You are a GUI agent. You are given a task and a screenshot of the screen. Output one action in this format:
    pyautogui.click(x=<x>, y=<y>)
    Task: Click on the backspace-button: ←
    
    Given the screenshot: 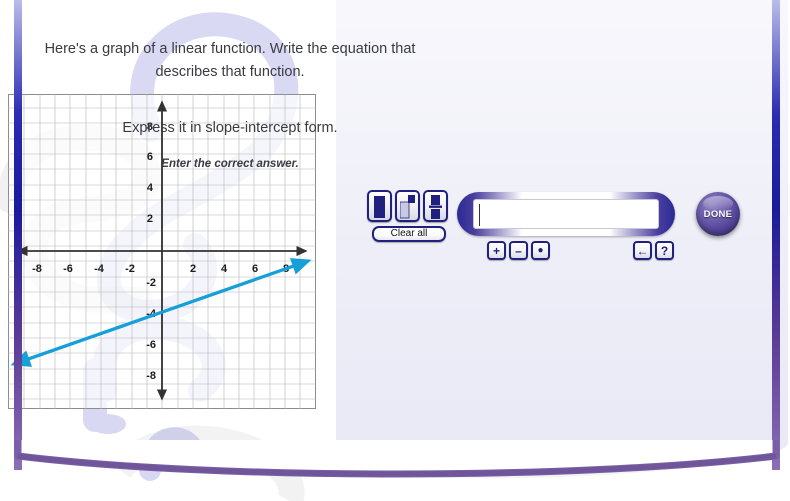 What is the action you would take?
    pyautogui.click(x=642, y=250)
    